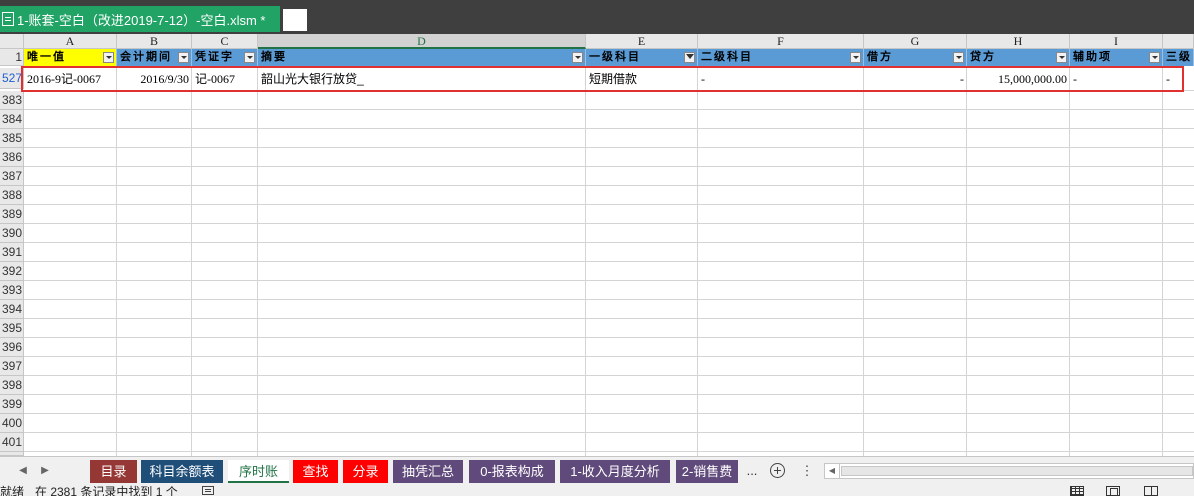  Describe the element at coordinates (1116, 41) in the screenshot. I see `column-header-i: I` at that location.